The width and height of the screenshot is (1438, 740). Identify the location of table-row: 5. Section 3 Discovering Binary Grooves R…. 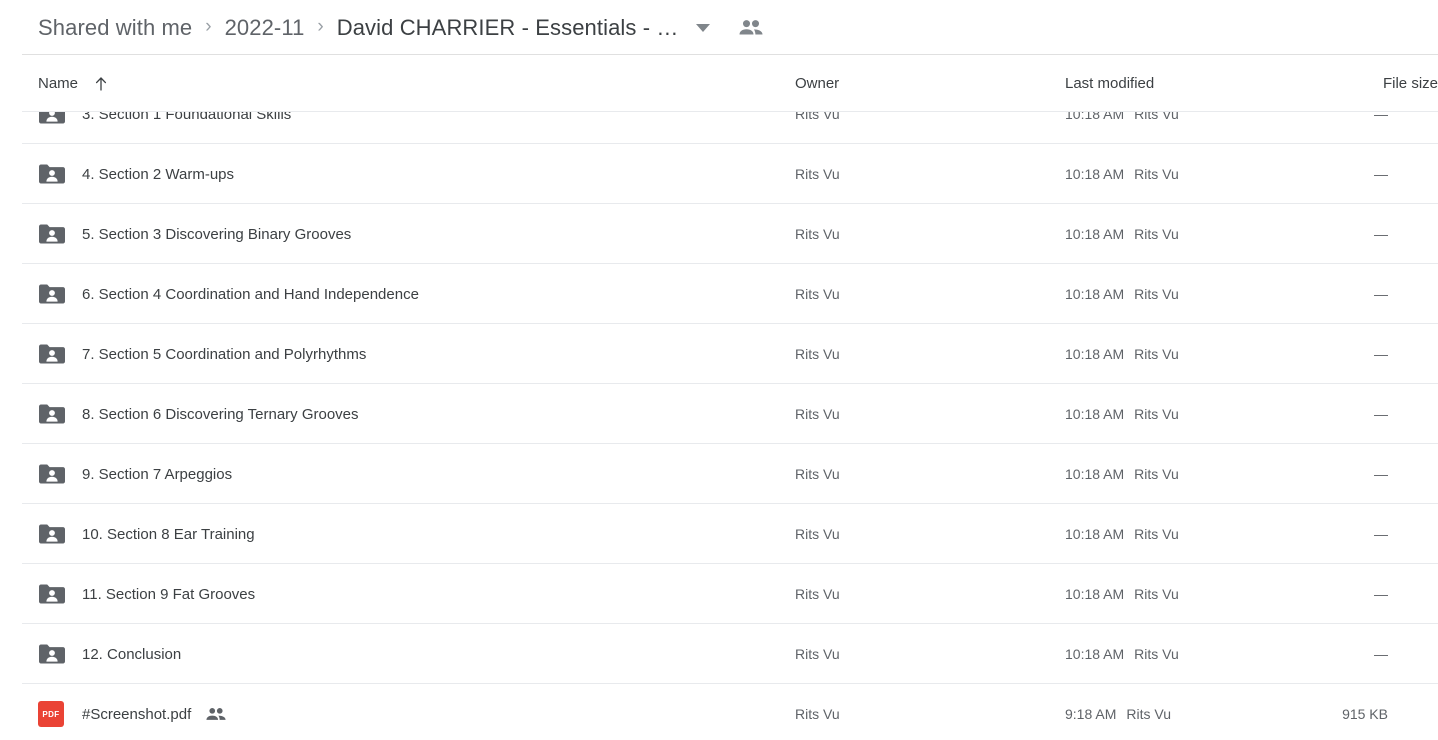
(719, 234).